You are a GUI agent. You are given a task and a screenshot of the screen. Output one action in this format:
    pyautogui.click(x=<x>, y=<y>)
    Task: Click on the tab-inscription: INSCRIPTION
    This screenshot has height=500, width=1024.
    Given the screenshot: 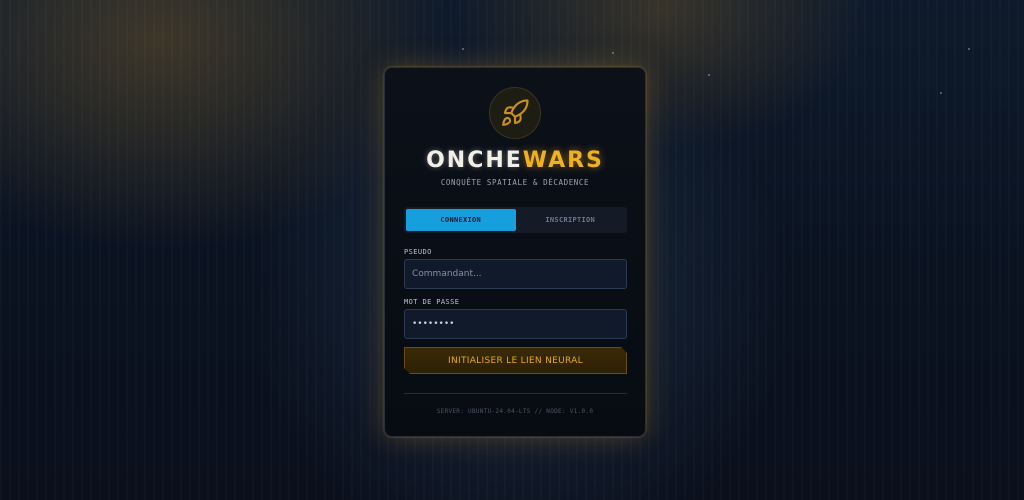 What is the action you would take?
    pyautogui.click(x=571, y=220)
    